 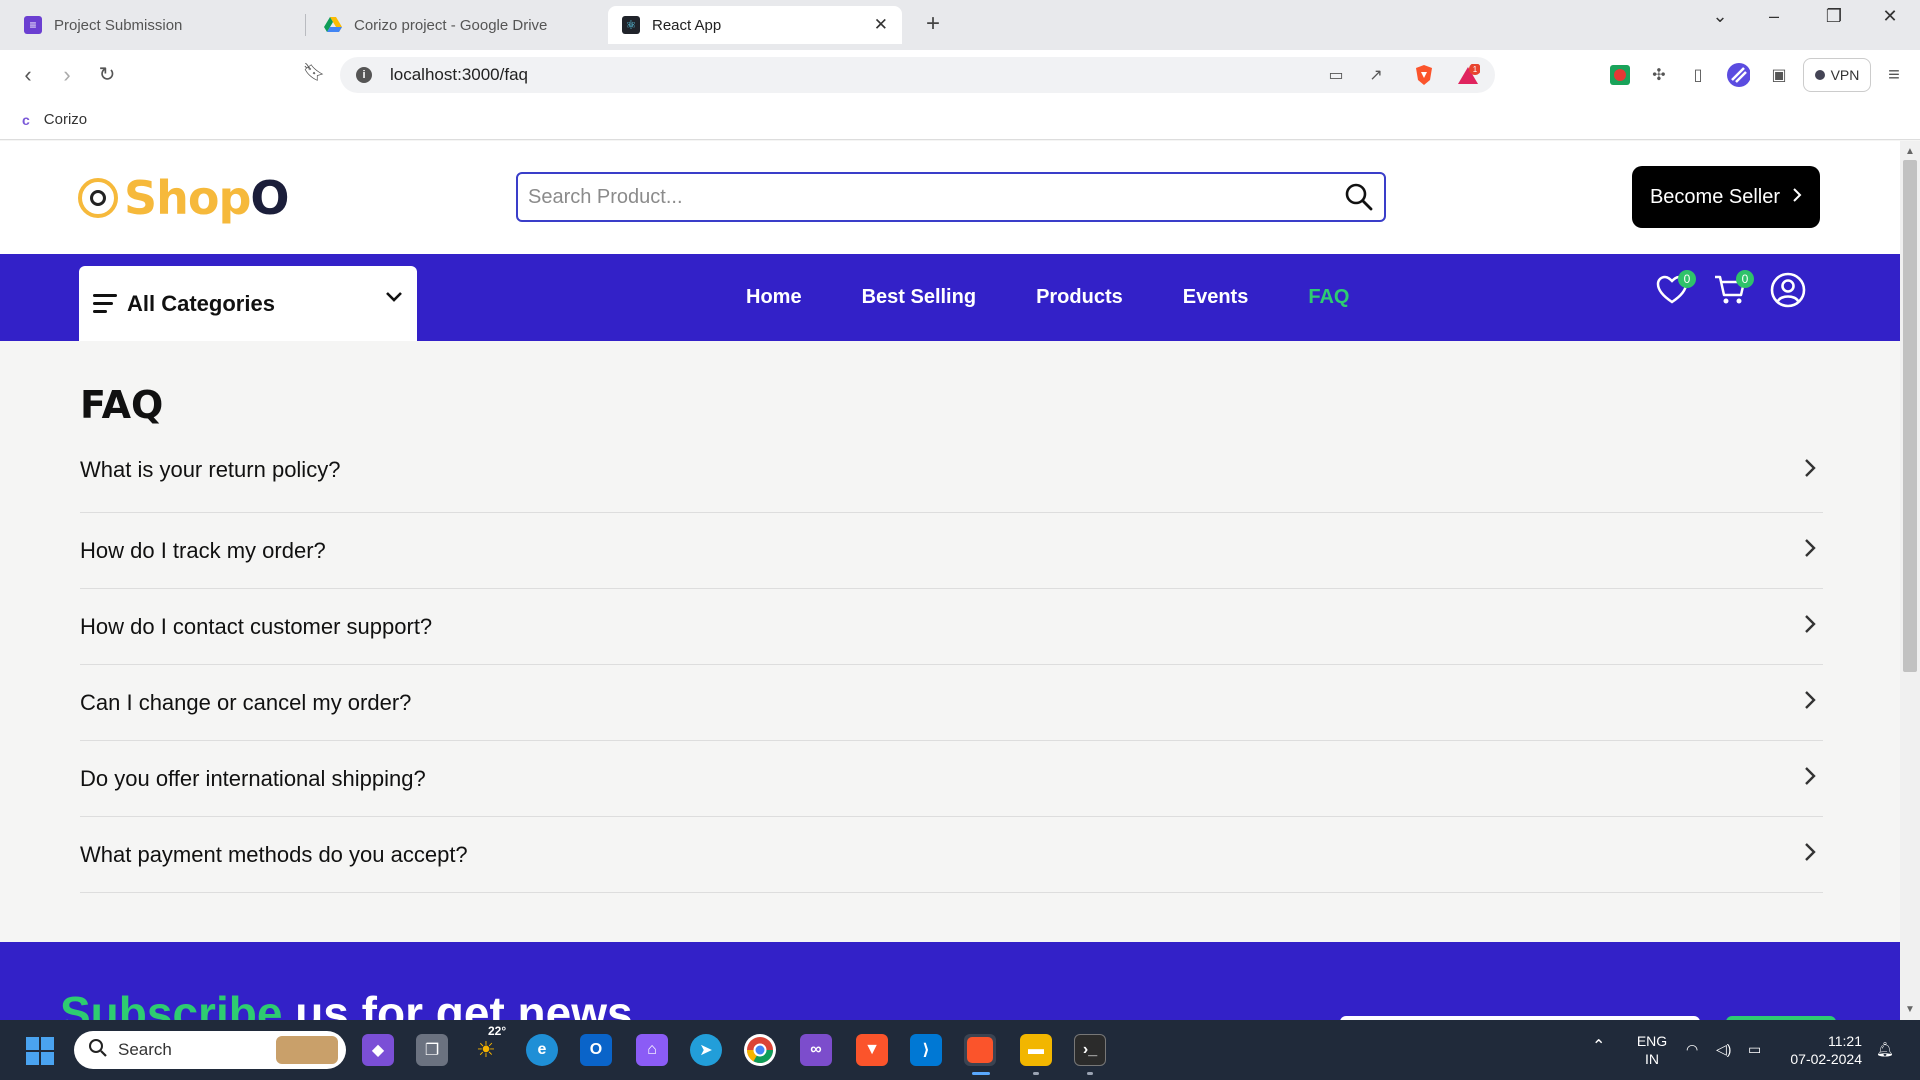 What do you see at coordinates (432, 1050) in the screenshot?
I see `task-view-icon: ❐` at bounding box center [432, 1050].